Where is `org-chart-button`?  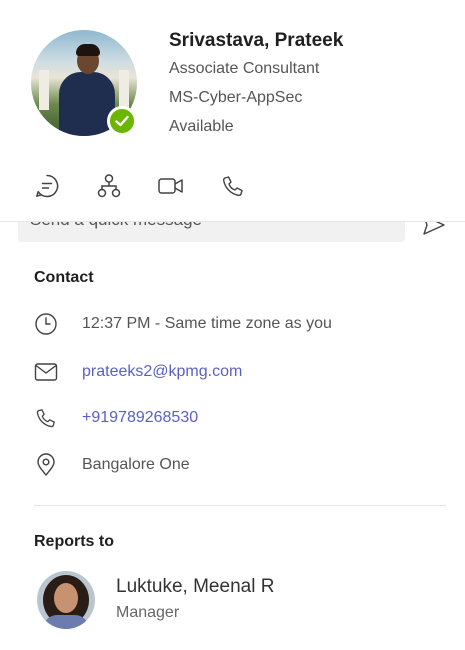
org-chart-button is located at coordinates (109, 186).